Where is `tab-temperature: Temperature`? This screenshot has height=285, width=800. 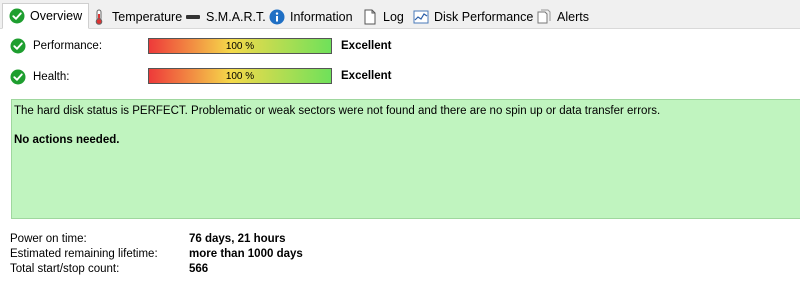 tab-temperature: Temperature is located at coordinates (136, 16).